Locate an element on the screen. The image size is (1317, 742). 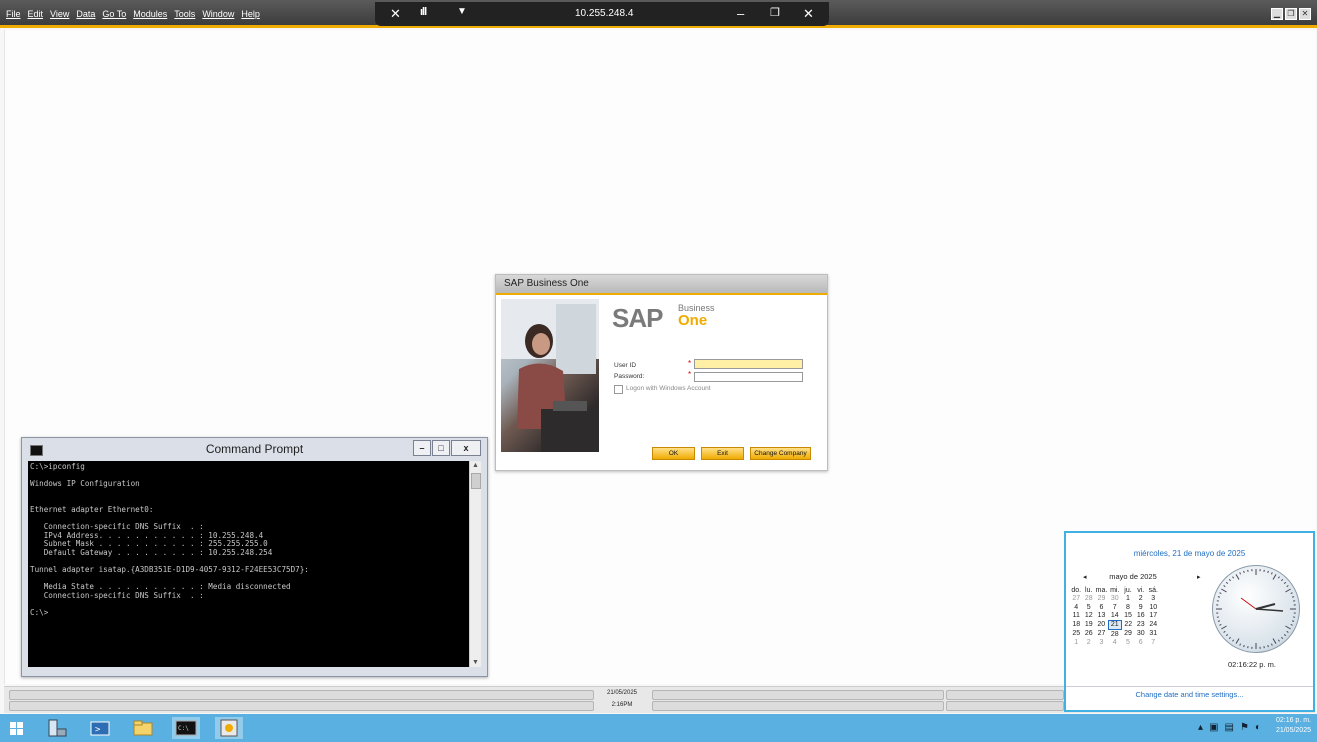
weekday-header: ju. is located at coordinates (1128, 591).